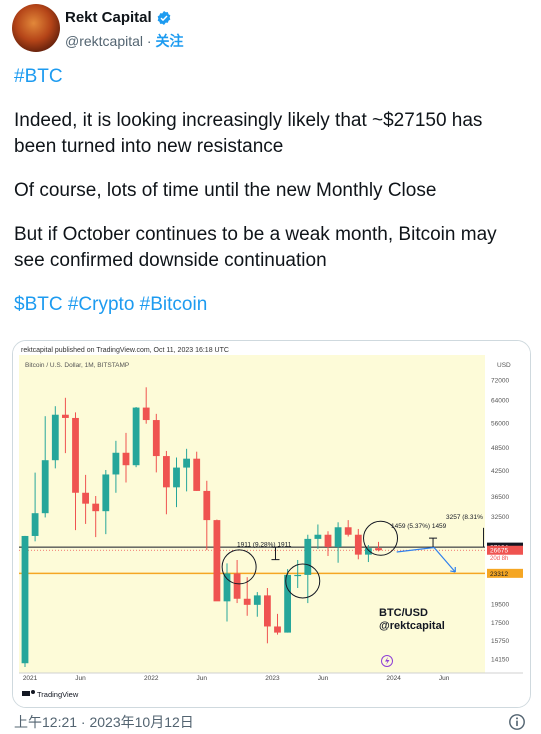 The image size is (541, 734). I want to click on author-handle: @rektcapital, so click(104, 41).